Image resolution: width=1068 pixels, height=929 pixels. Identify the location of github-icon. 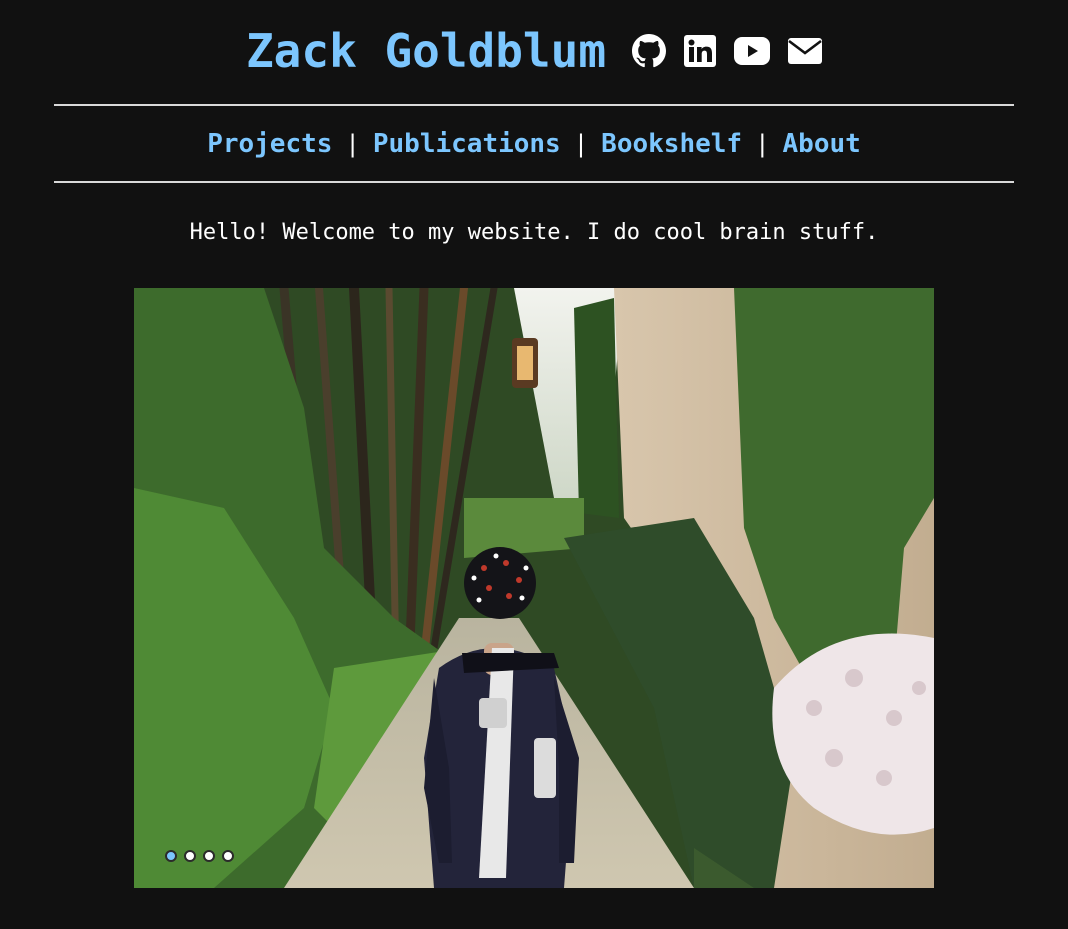
(649, 51).